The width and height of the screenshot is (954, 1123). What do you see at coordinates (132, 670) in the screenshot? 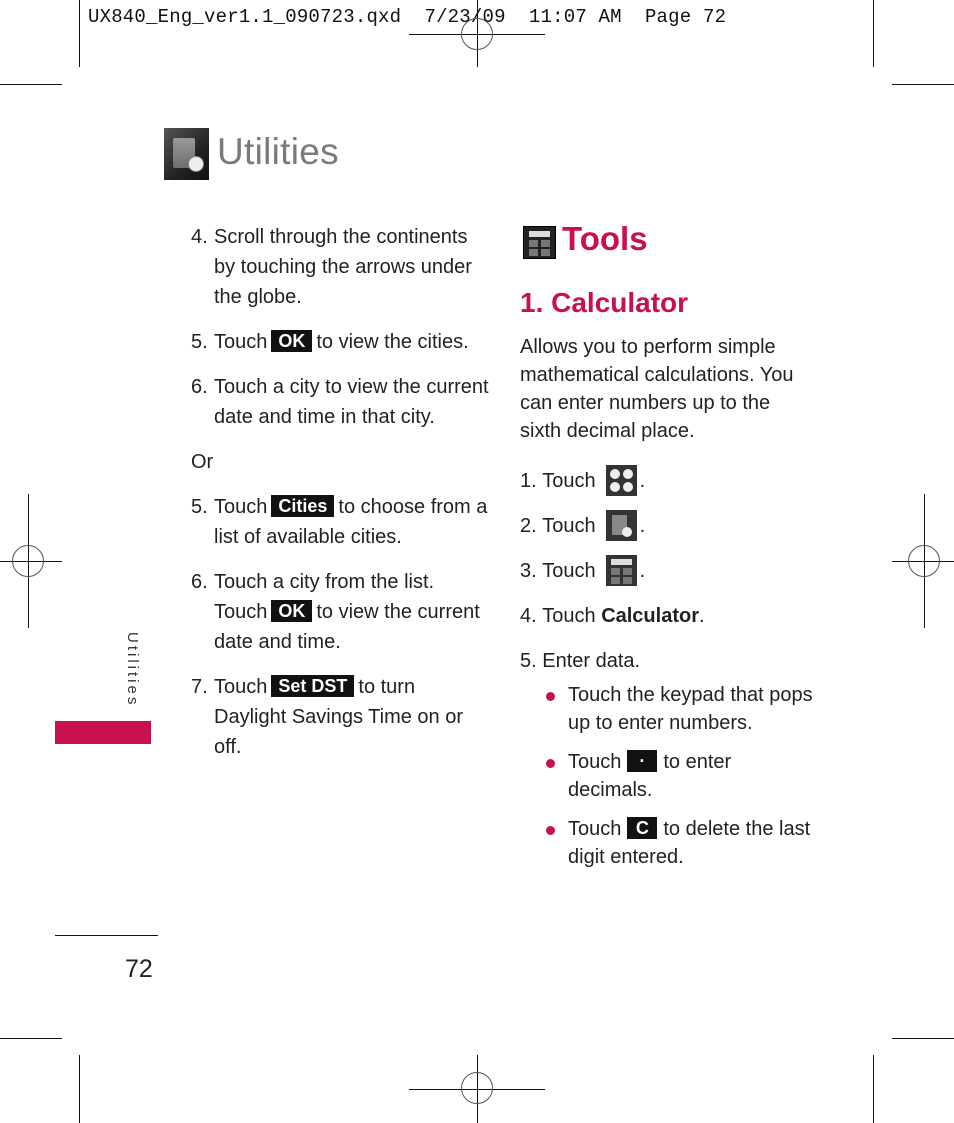
I see `side-tab-label: Utilities` at bounding box center [132, 670].